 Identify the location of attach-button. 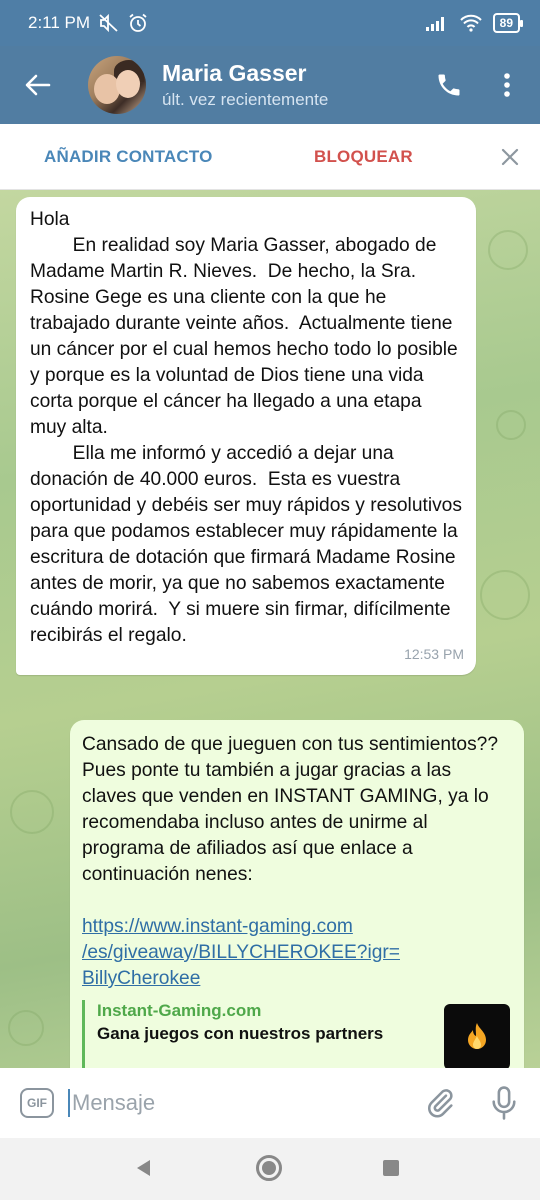
(440, 1103).